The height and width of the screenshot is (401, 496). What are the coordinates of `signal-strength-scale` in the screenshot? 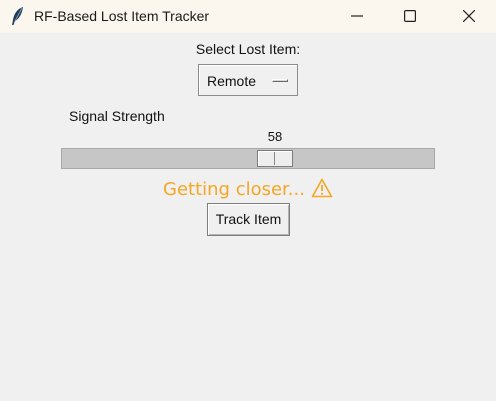 It's located at (248, 158).